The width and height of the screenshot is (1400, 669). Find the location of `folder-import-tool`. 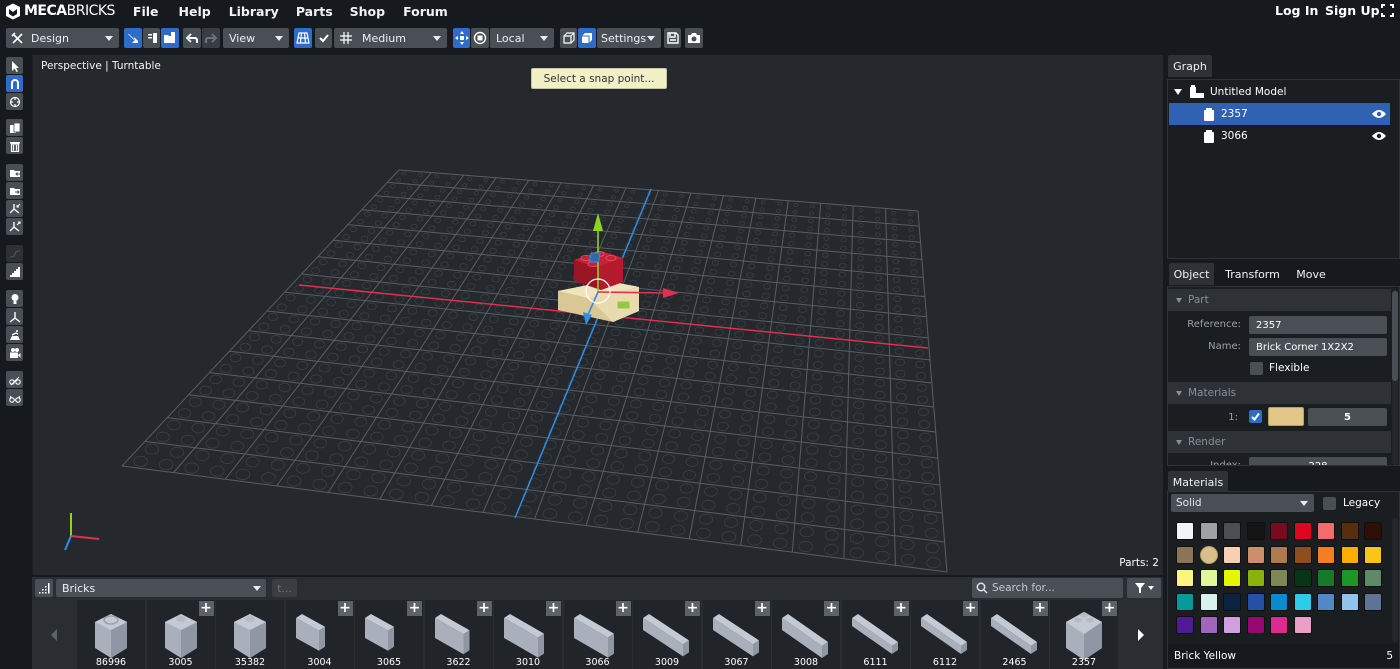

folder-import-tool is located at coordinates (14, 172).